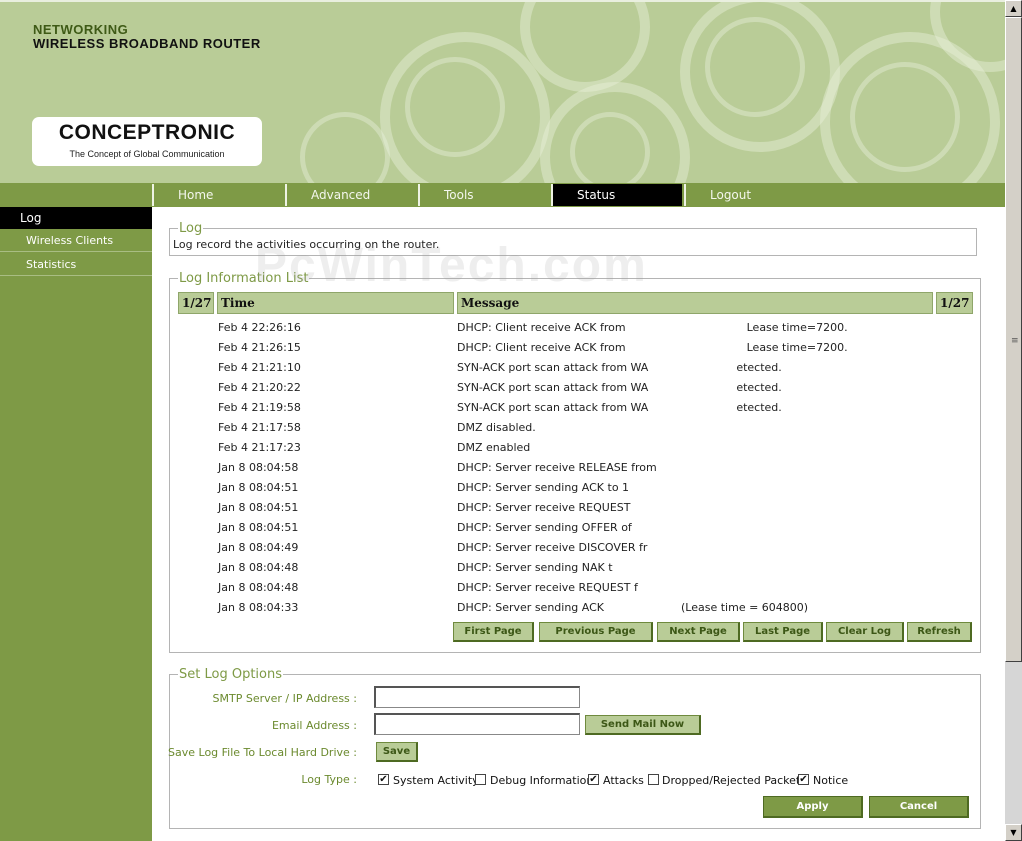 The width and height of the screenshot is (1022, 841). I want to click on next-page-button: Next Page, so click(698, 632).